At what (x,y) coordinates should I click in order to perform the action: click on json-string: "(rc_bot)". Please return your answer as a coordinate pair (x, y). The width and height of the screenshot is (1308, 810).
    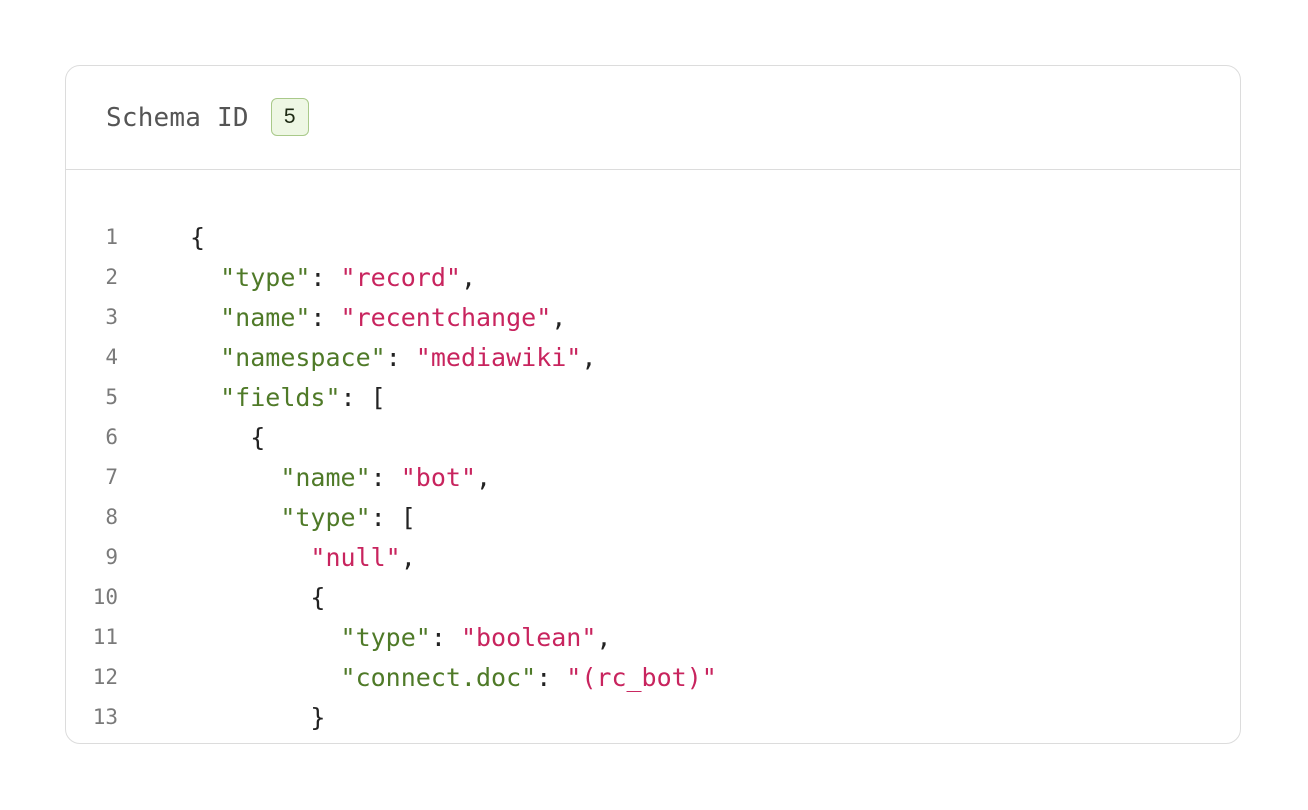
    Looking at the image, I should click on (641, 677).